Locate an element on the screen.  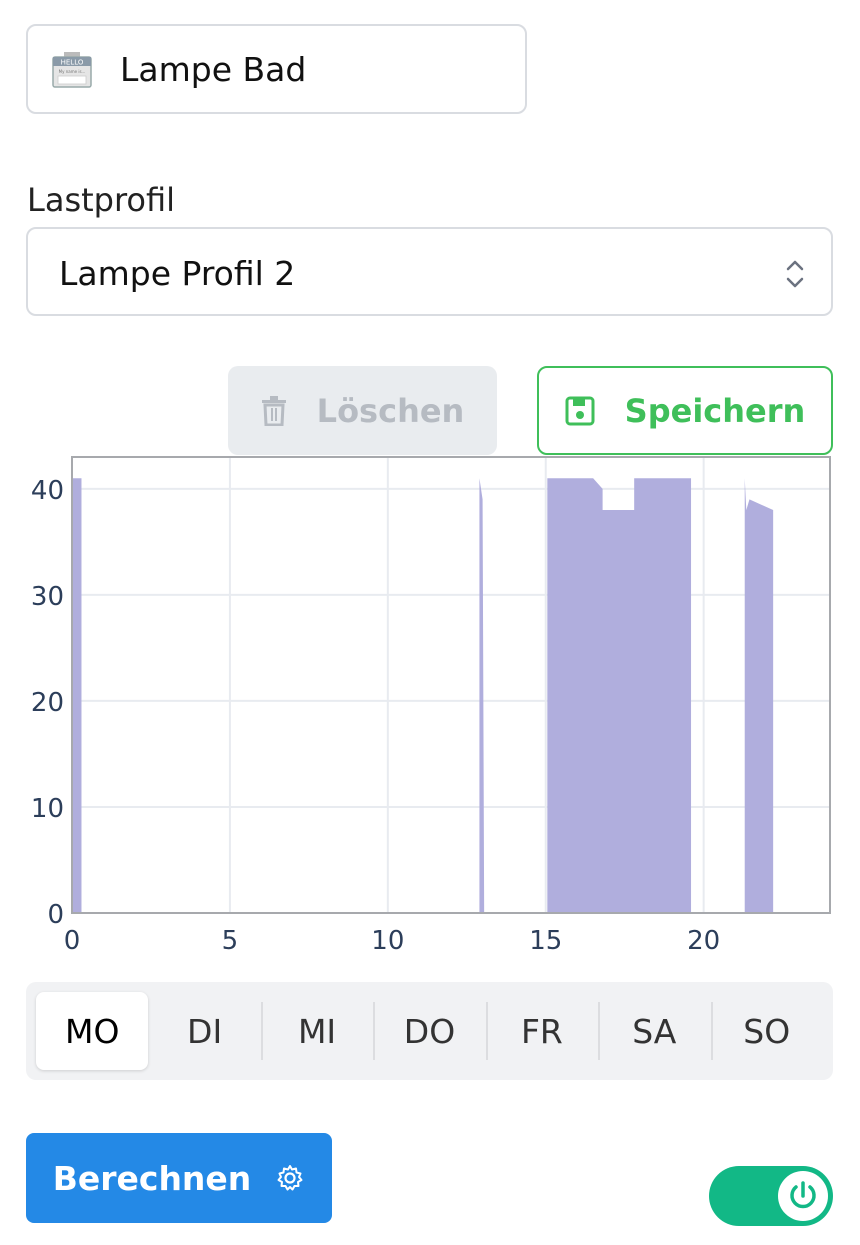
power-icon is located at coordinates (803, 1195).